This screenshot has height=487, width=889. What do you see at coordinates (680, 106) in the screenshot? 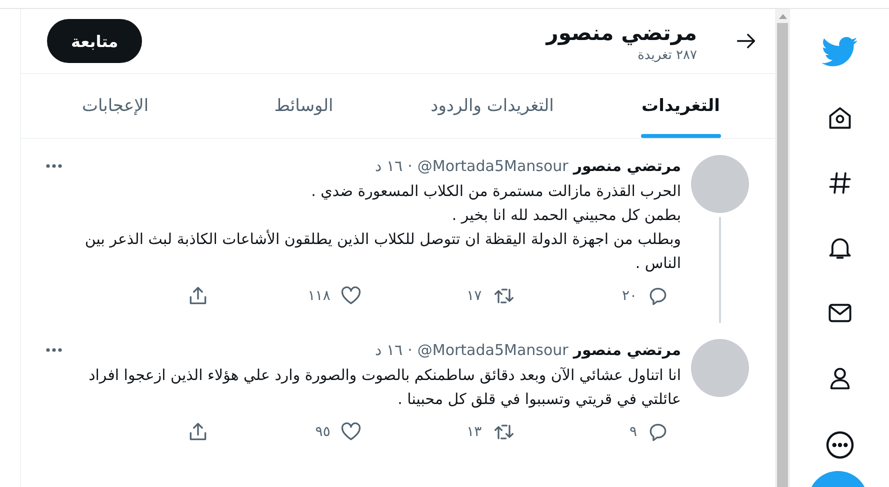
I see `profile-tab: التغريدات` at bounding box center [680, 106].